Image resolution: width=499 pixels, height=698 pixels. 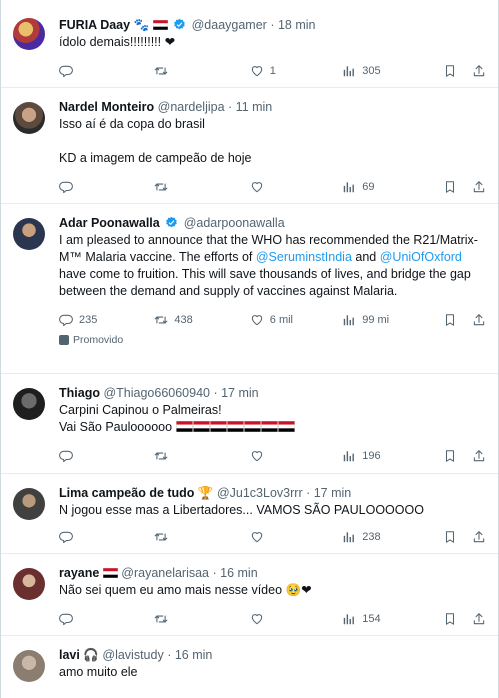 I want to click on tweet: lavi 🎧 @lavistudy · 16 min amo muito ele, so click(x=249, y=667).